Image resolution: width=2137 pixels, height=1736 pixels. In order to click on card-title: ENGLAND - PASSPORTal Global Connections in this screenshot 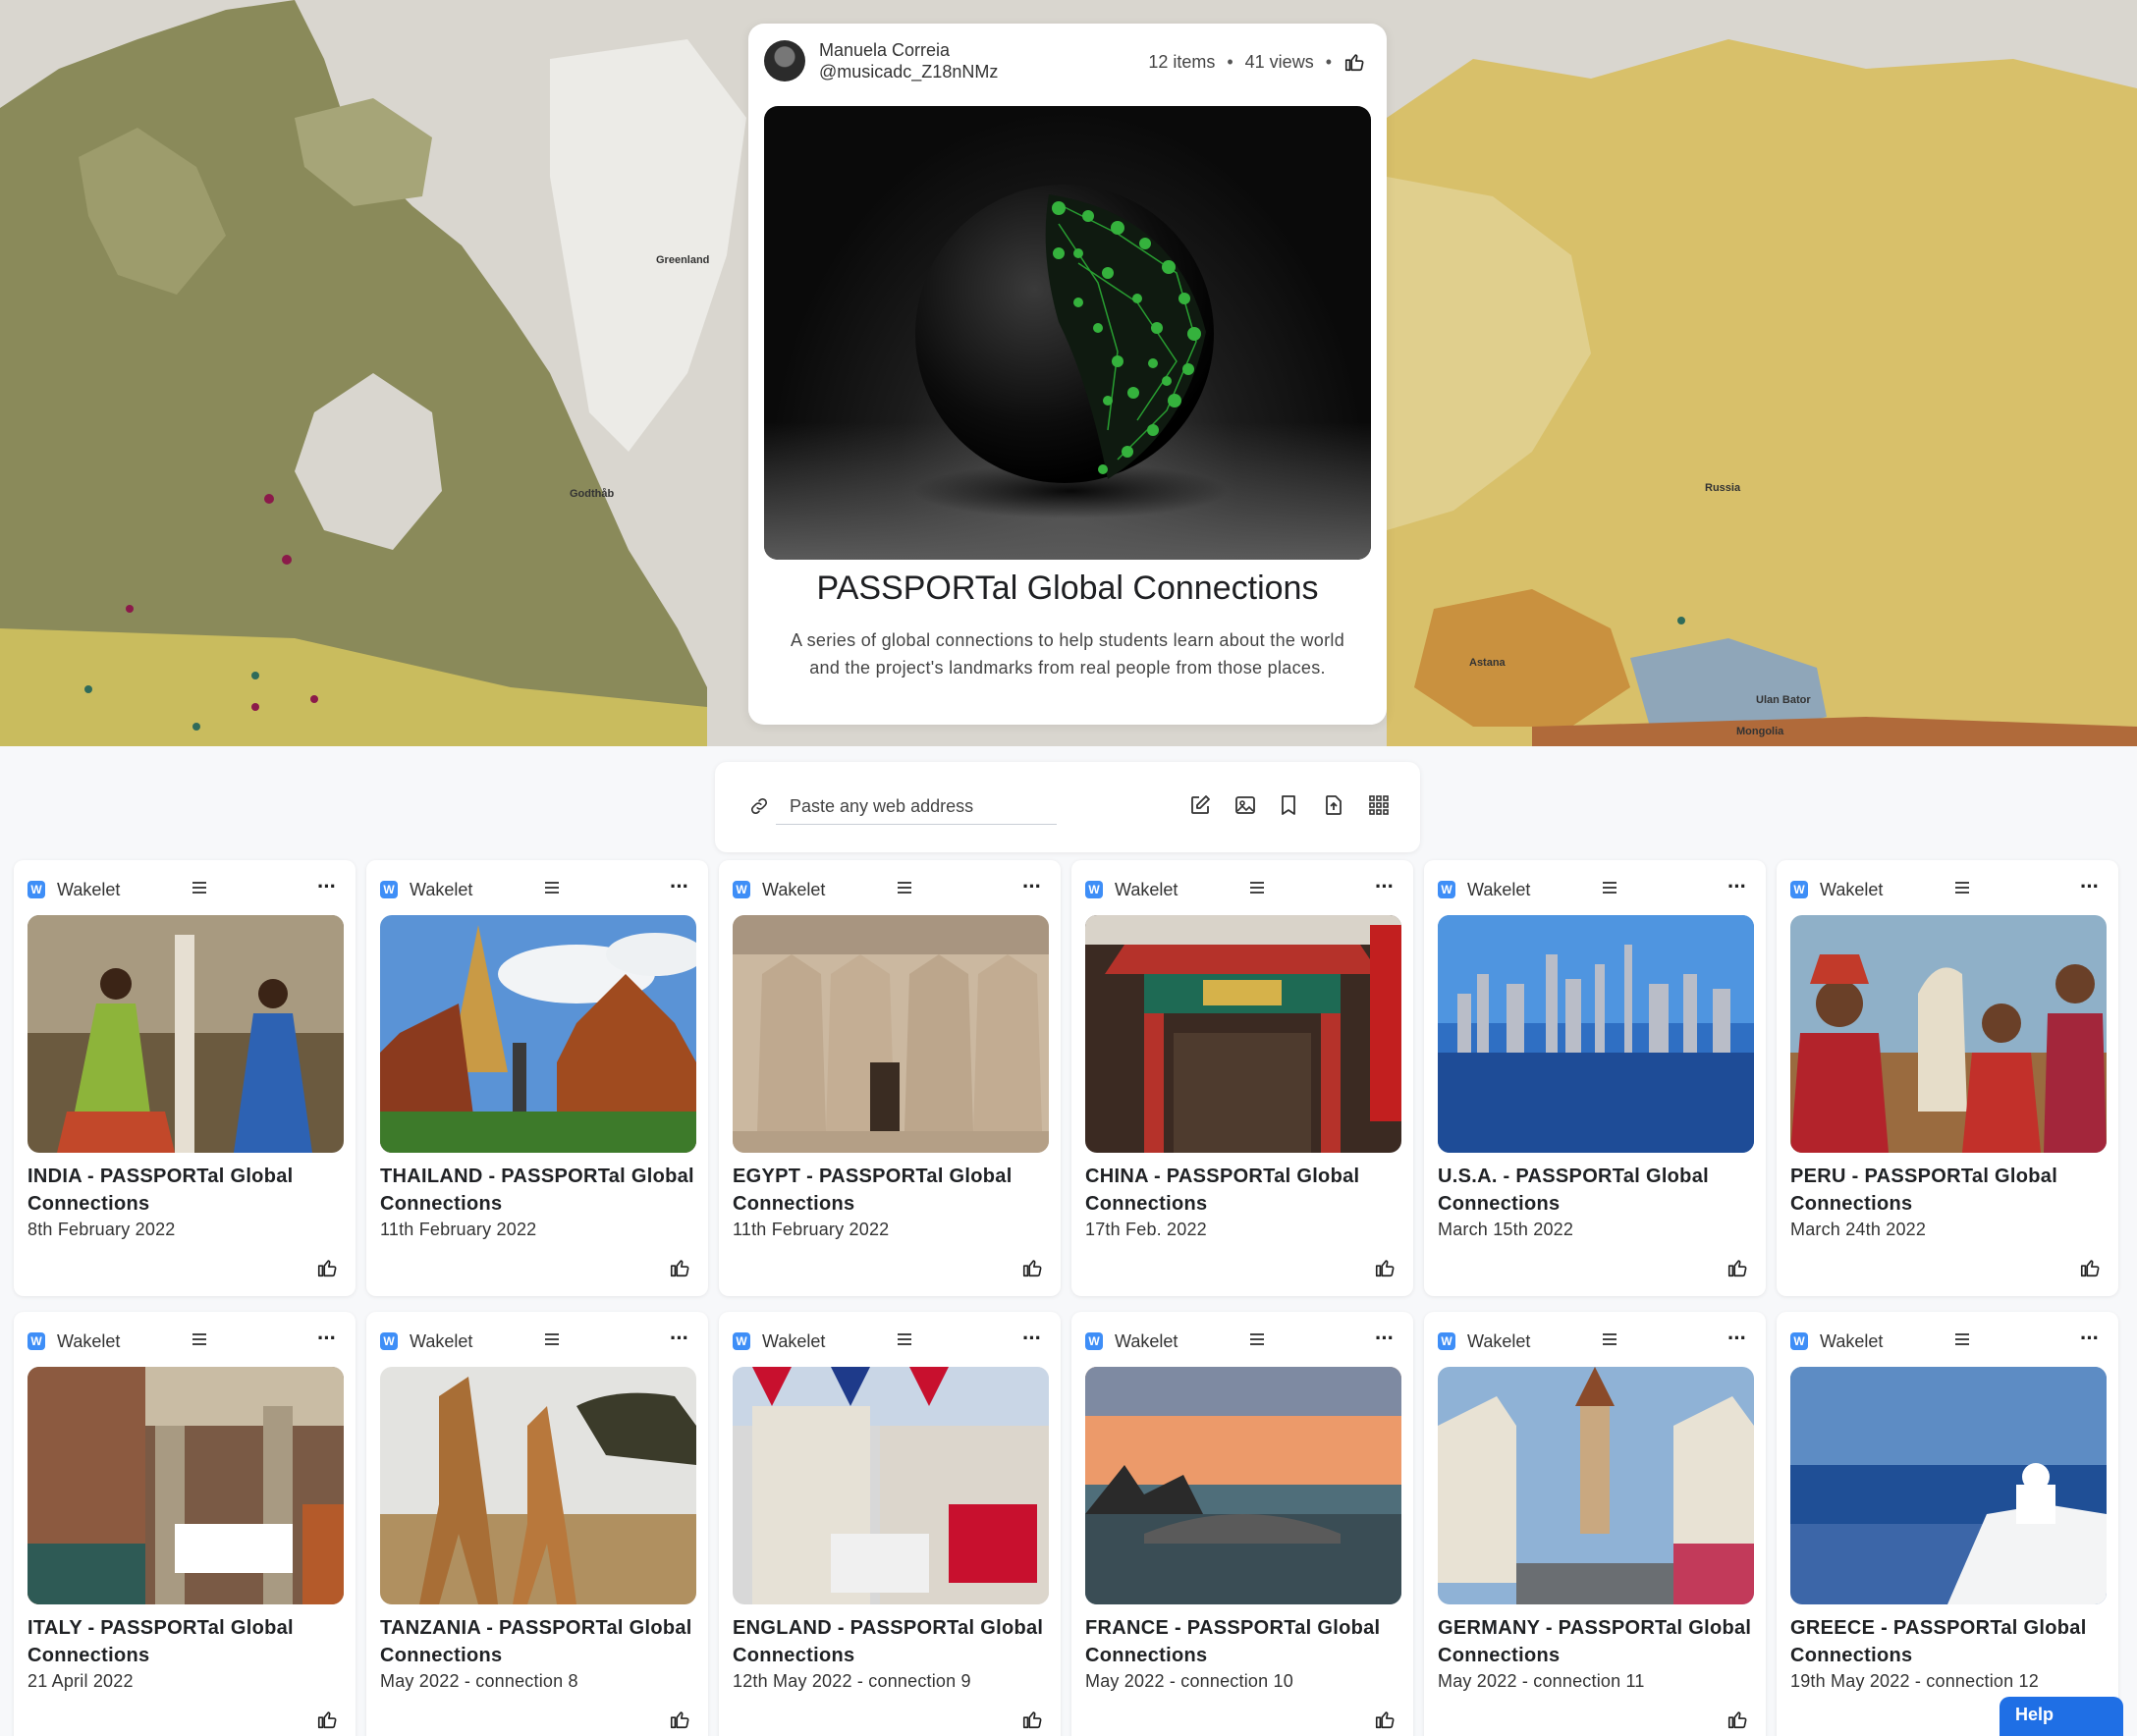, I will do `click(895, 1641)`.